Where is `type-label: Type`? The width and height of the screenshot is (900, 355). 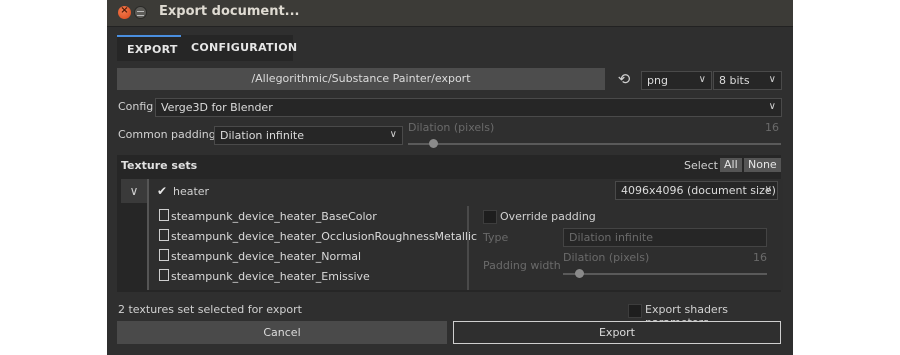 type-label: Type is located at coordinates (496, 237).